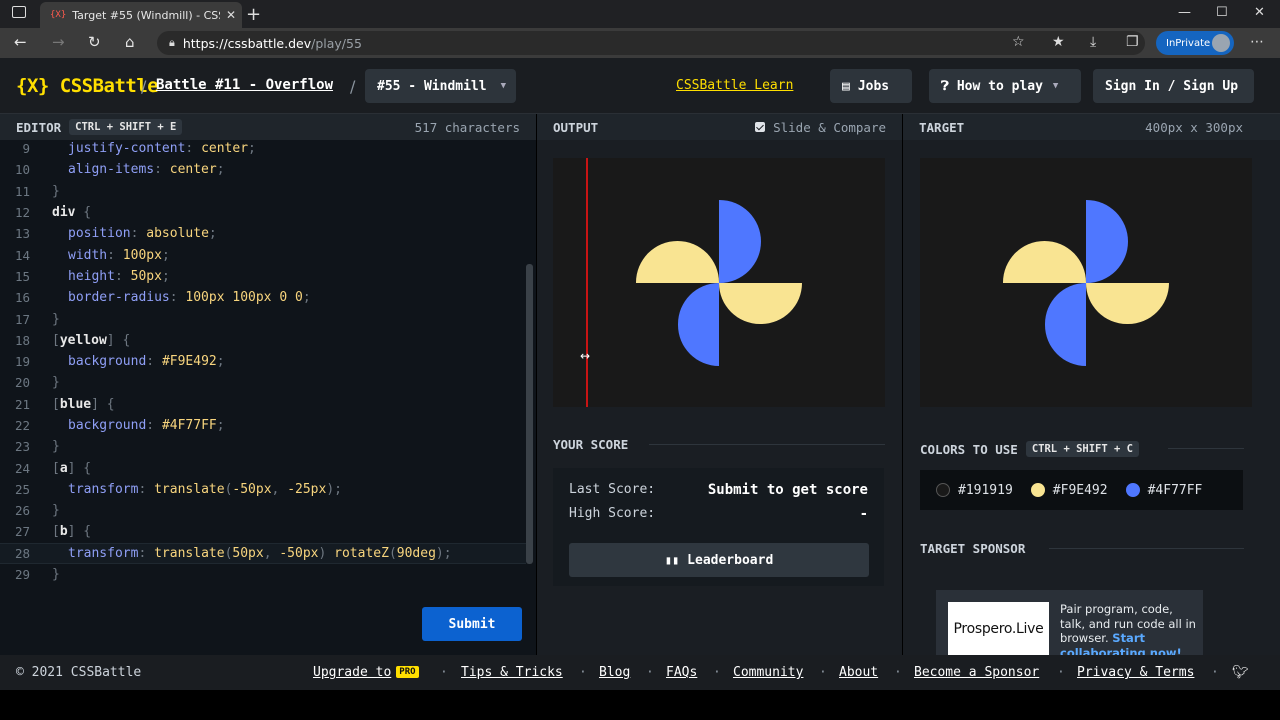 The width and height of the screenshot is (1280, 720). I want to click on line-number: 13, so click(22, 234).